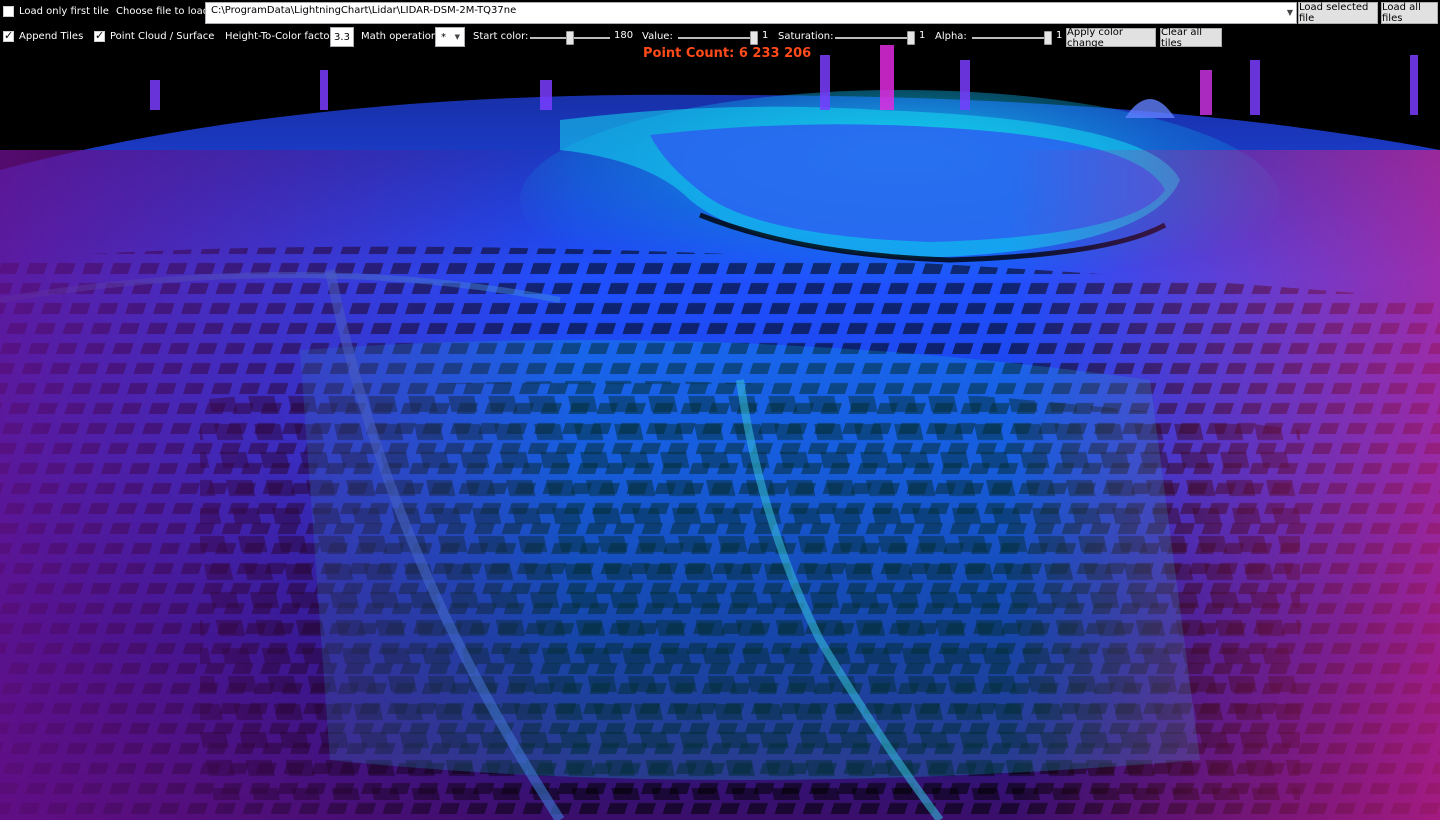 This screenshot has width=1440, height=820. I want to click on load-only-first-tile-label: Load only first tile, so click(64, 11).